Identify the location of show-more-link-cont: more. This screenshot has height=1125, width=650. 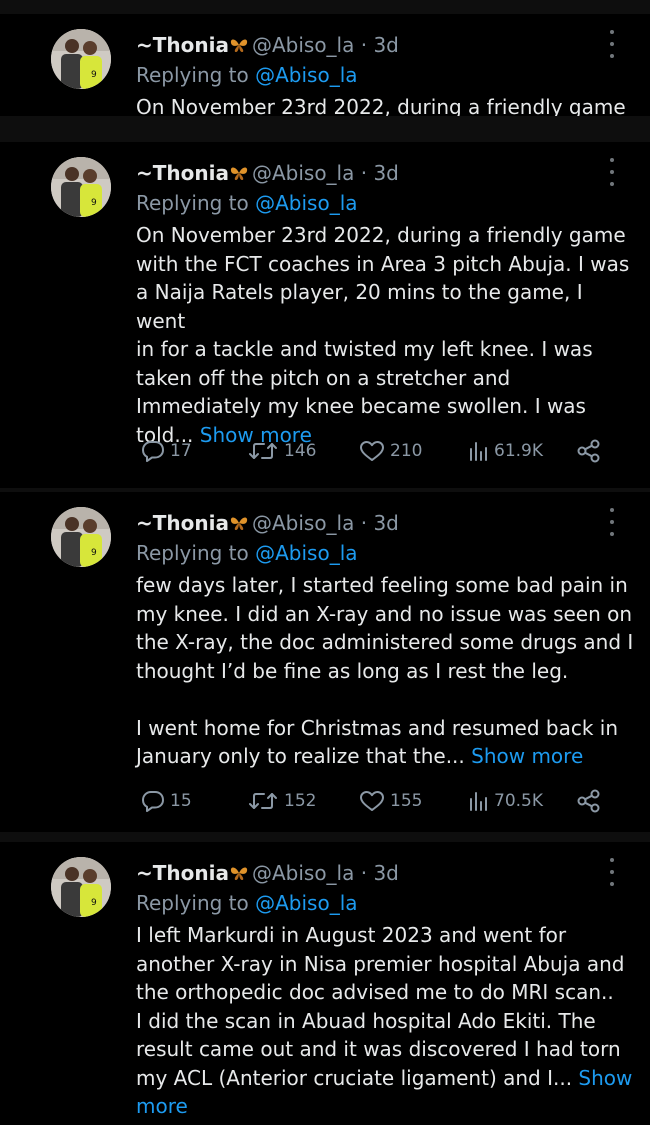
(162, 1106).